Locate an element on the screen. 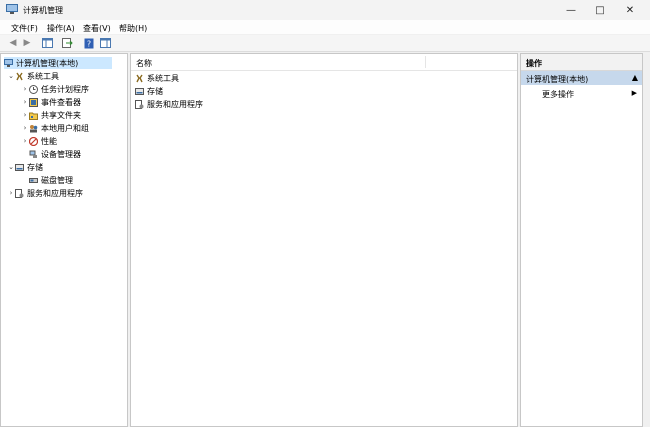  tree-item-local-users: › 本地用户和组 is located at coordinates (55, 128).